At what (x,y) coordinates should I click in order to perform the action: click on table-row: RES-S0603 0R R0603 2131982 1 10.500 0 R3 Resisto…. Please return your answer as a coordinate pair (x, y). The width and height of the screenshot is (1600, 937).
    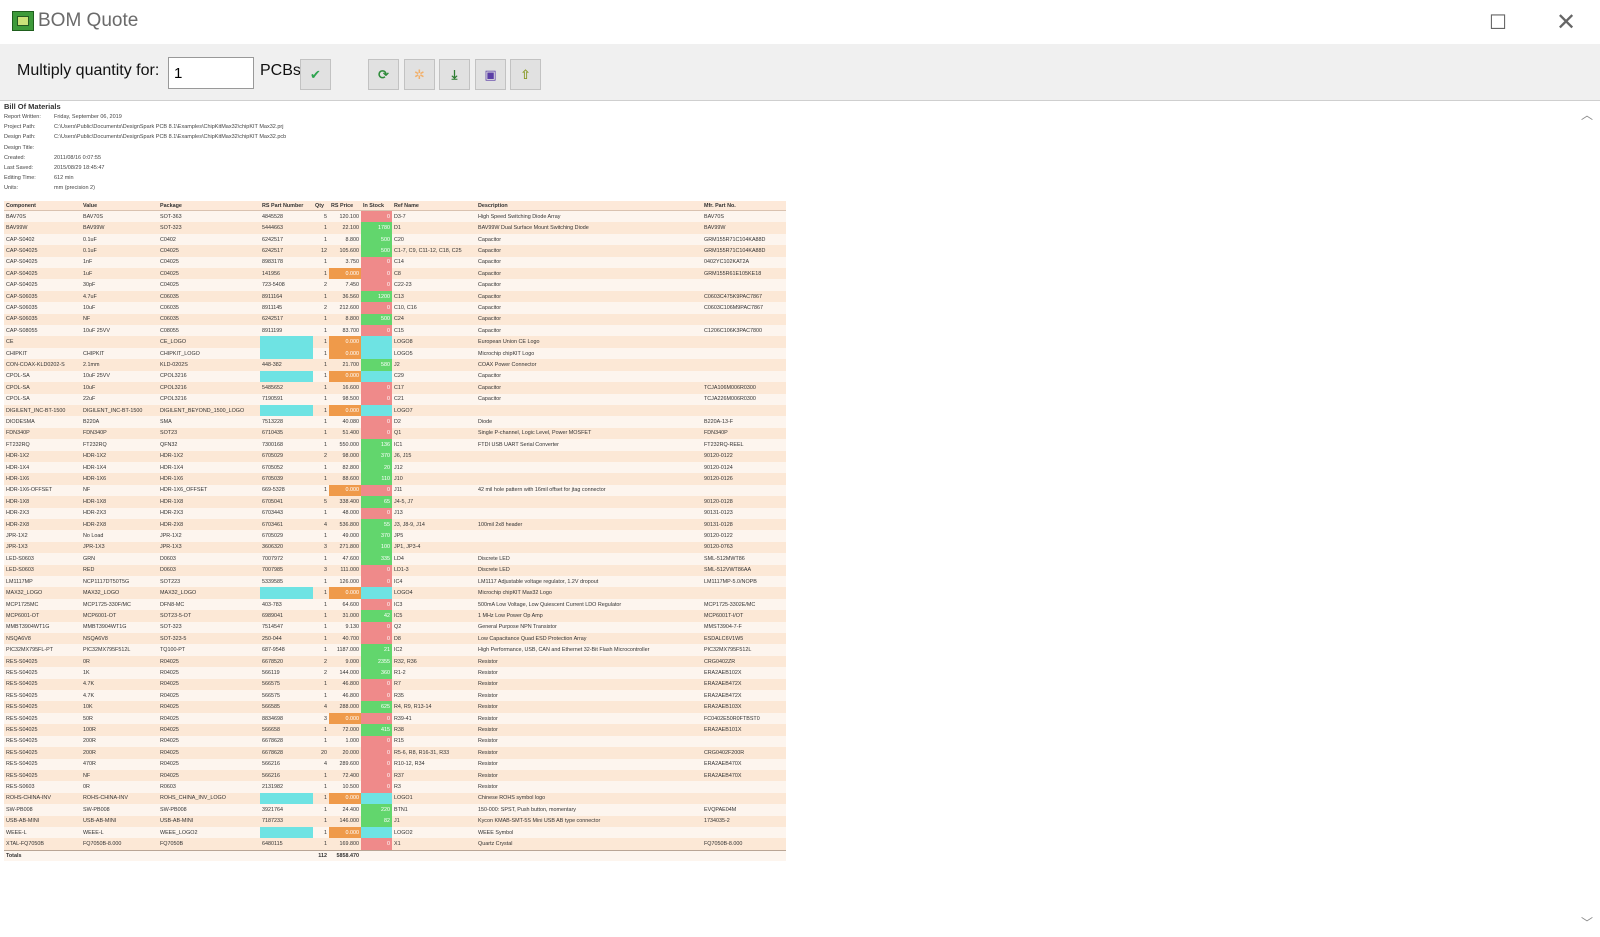
    Looking at the image, I should click on (395, 787).